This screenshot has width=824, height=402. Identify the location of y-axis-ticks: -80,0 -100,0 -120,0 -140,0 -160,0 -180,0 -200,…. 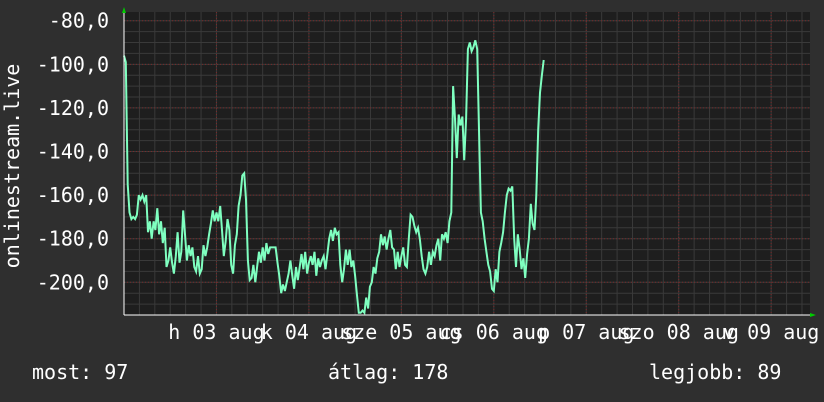
(73, 152).